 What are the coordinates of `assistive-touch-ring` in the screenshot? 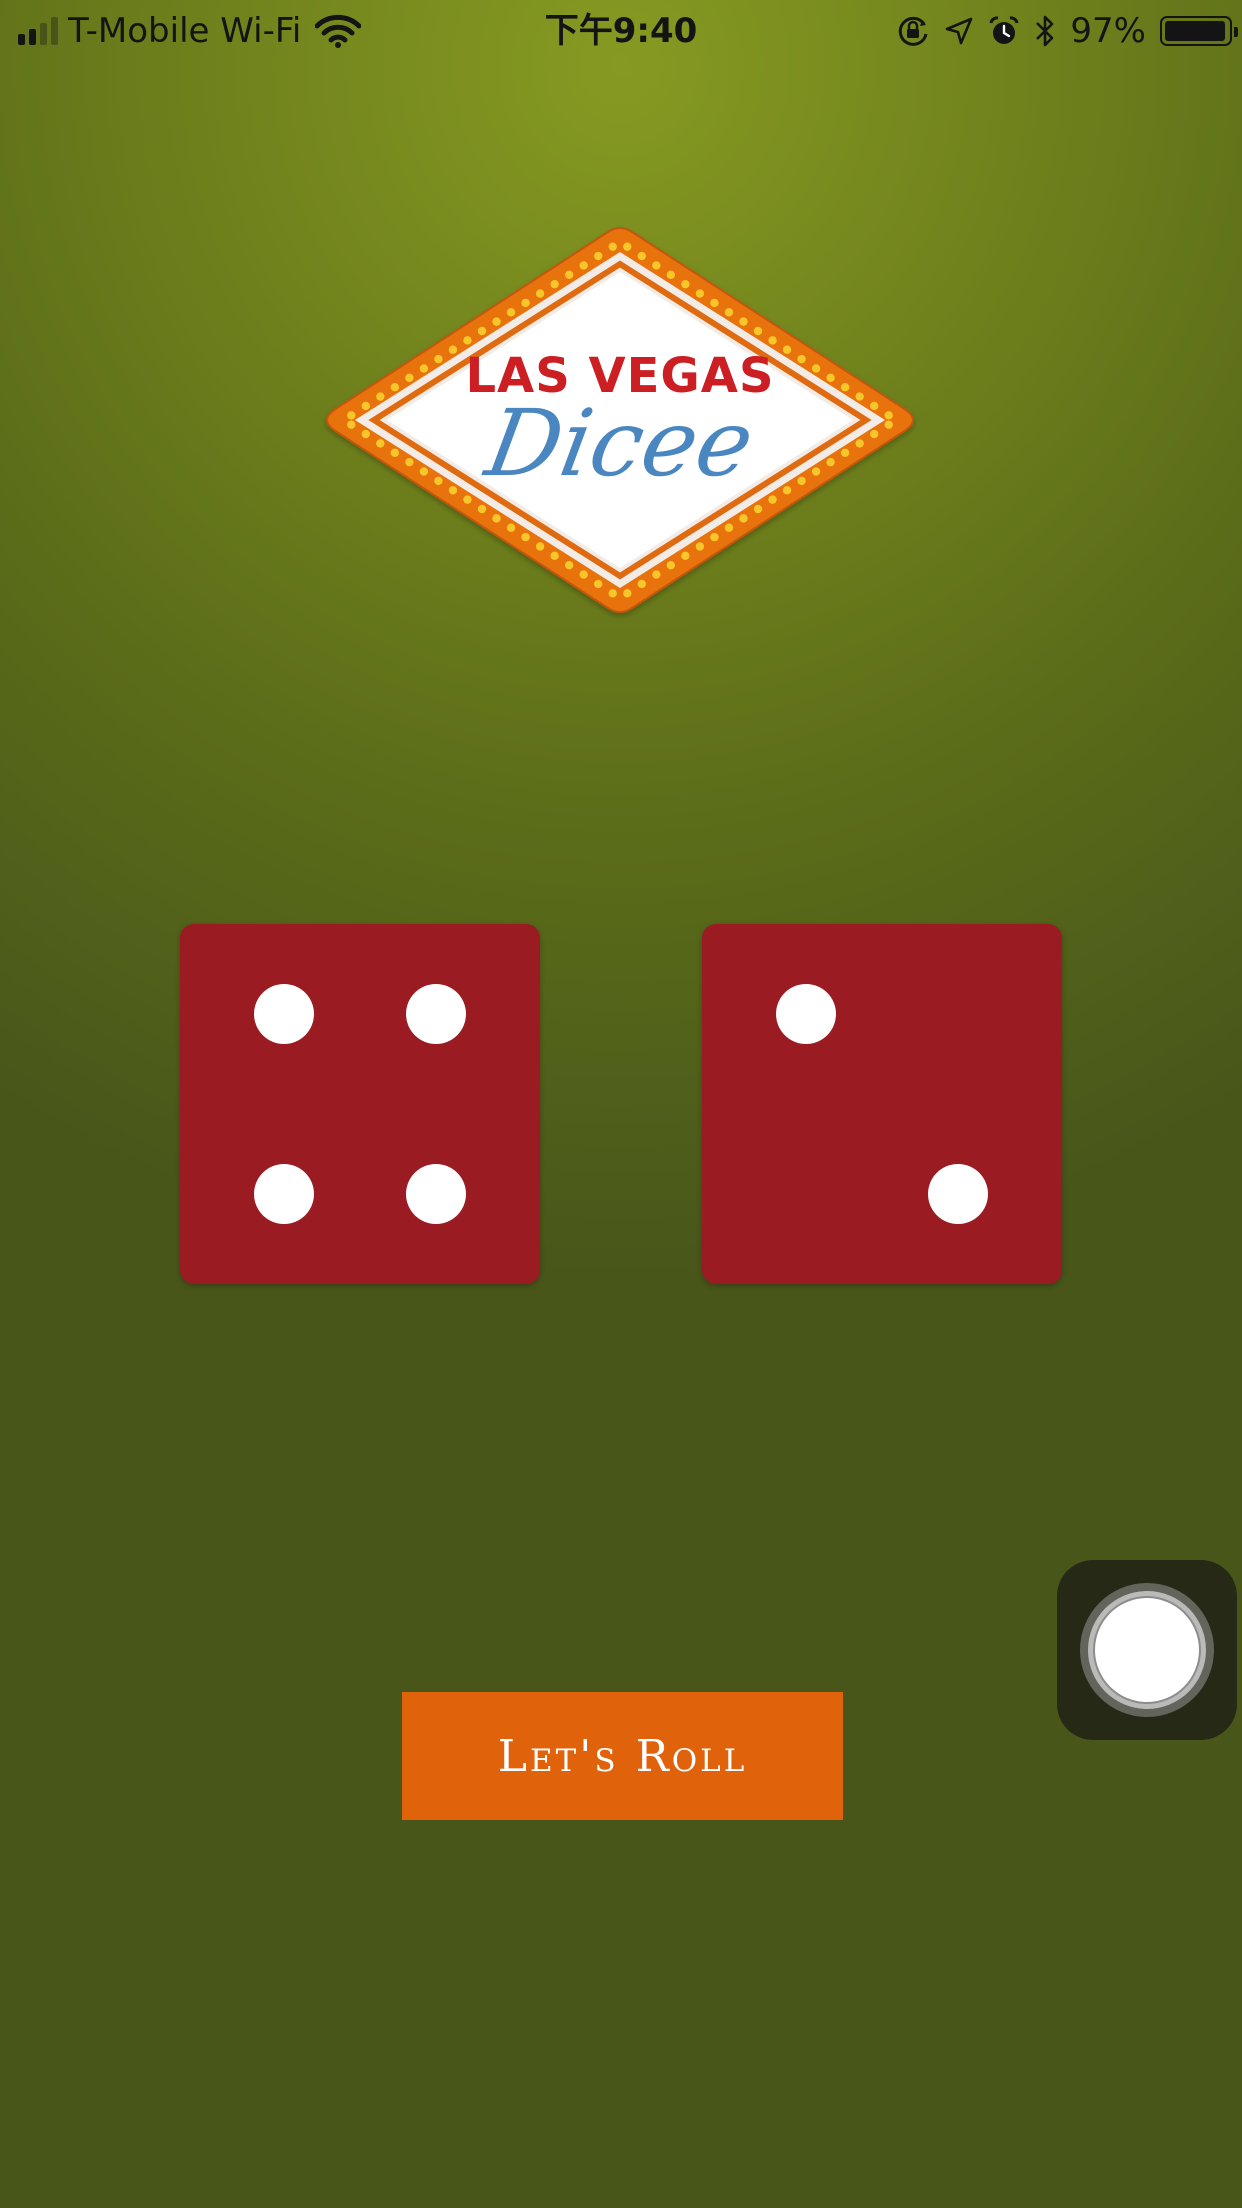 It's located at (1147, 1650).